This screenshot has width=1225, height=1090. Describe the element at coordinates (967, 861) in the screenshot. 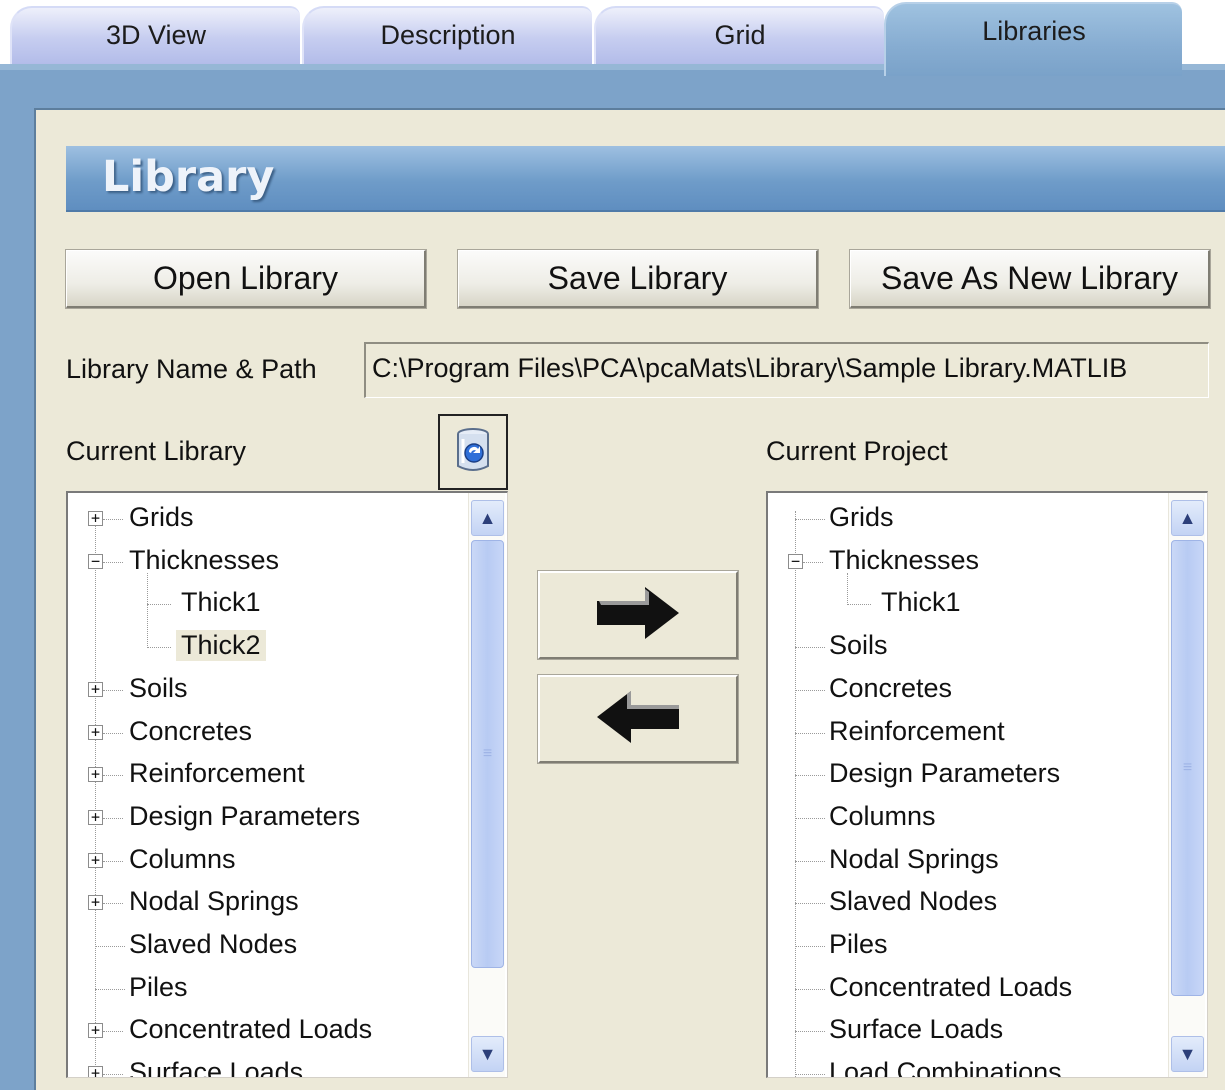

I see `tree-item: Nodal Springs` at that location.